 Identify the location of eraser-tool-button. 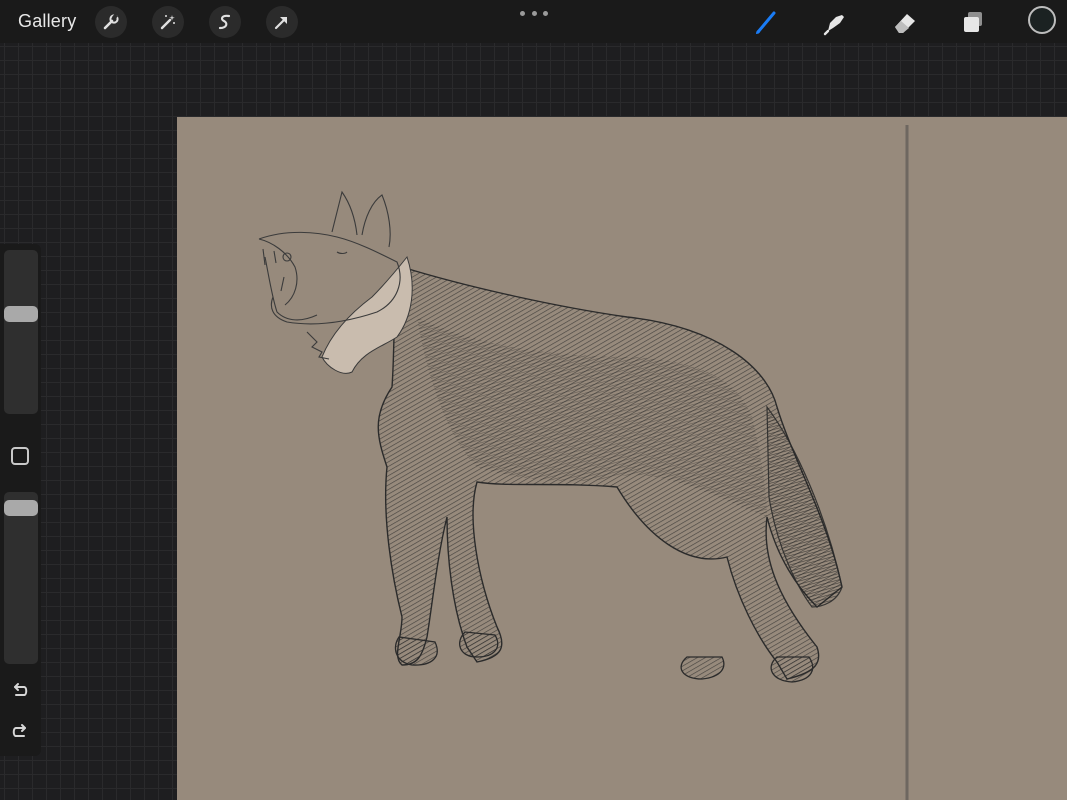
(904, 22).